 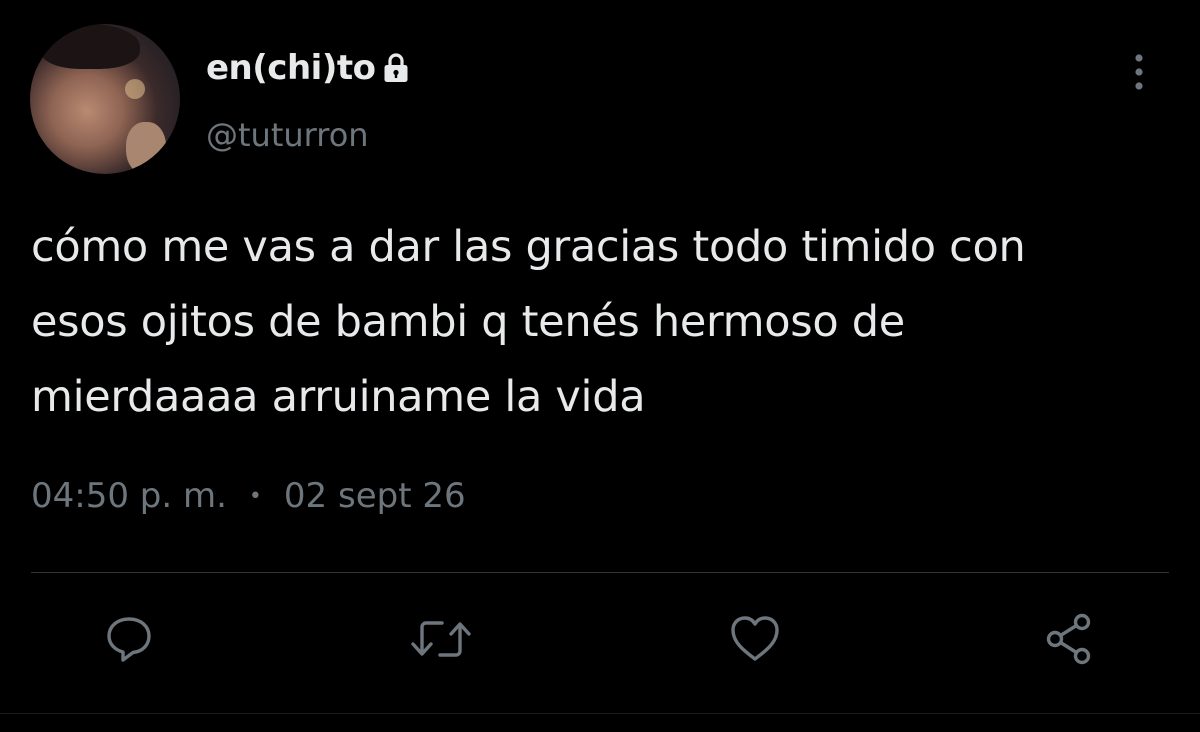 I want to click on avatar, so click(x=105, y=99).